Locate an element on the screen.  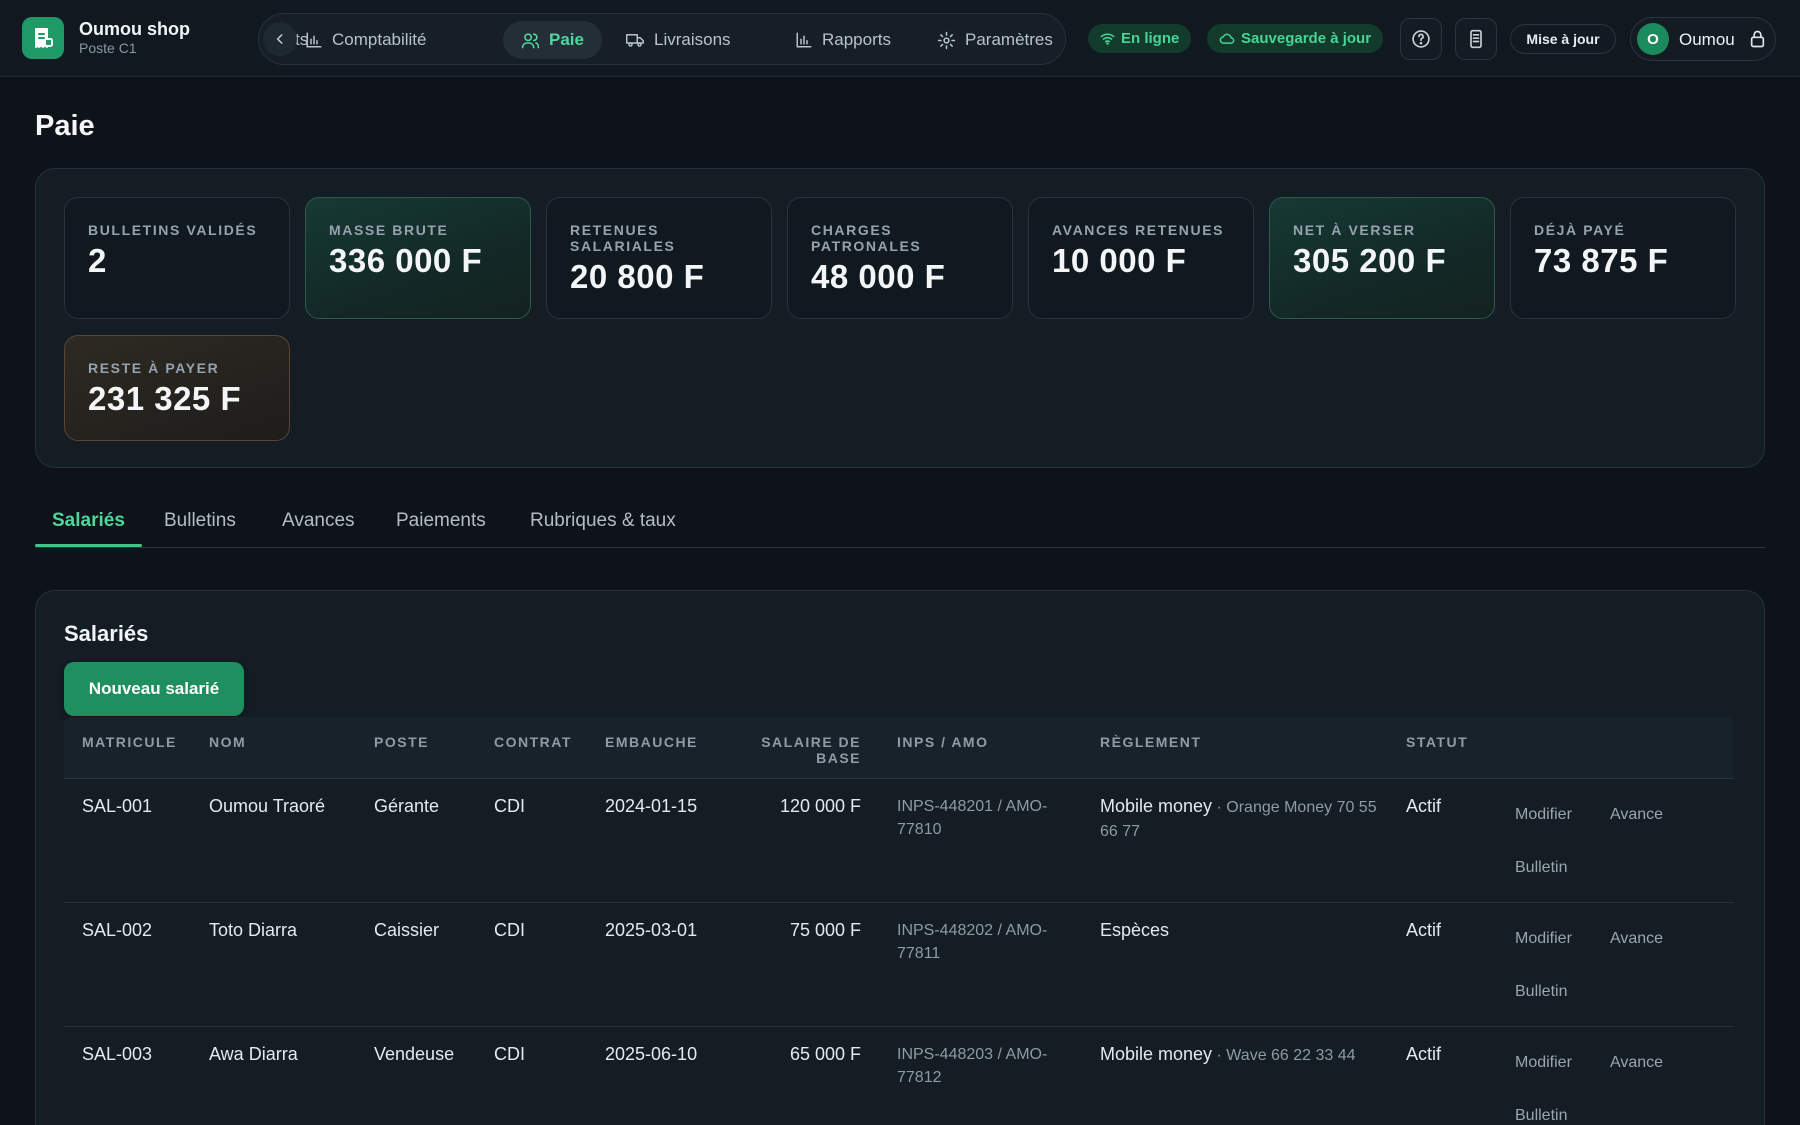
device-button is located at coordinates (1476, 39).